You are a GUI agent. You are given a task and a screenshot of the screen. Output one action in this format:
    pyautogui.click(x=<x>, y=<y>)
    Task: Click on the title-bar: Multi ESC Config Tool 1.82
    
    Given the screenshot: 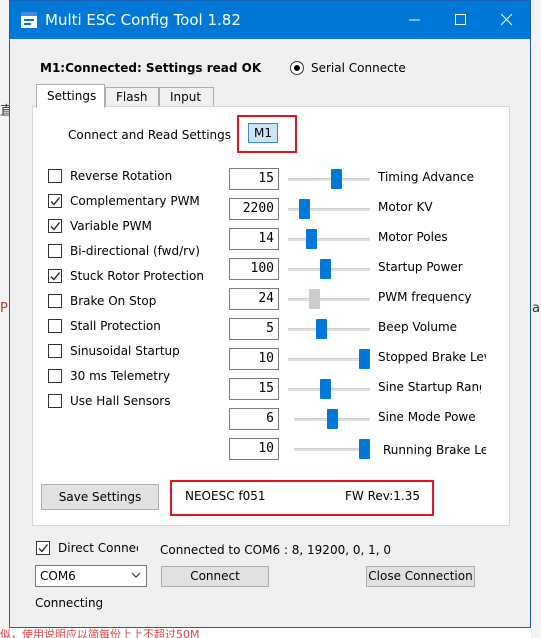 What is the action you would take?
    pyautogui.click(x=270, y=20)
    